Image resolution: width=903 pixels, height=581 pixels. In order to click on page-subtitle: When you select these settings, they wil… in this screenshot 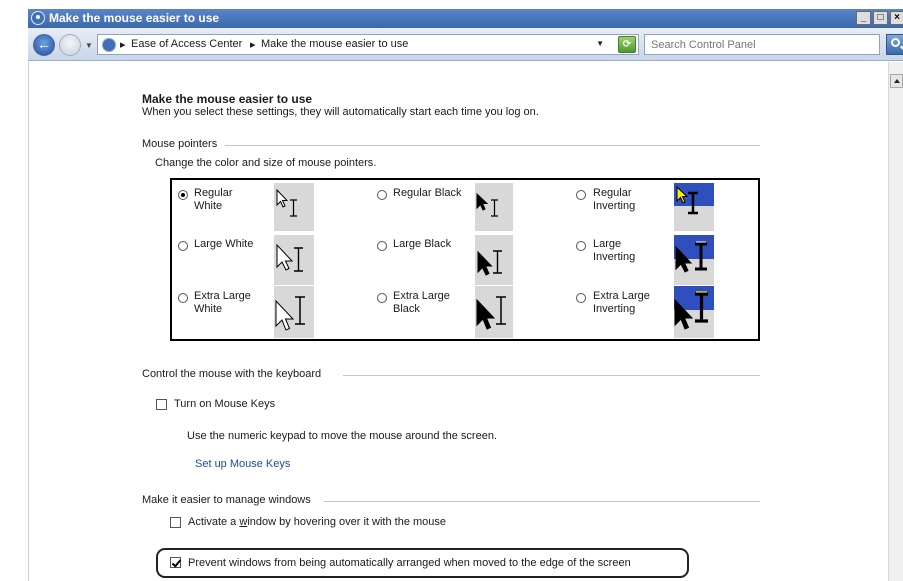, I will do `click(340, 112)`.